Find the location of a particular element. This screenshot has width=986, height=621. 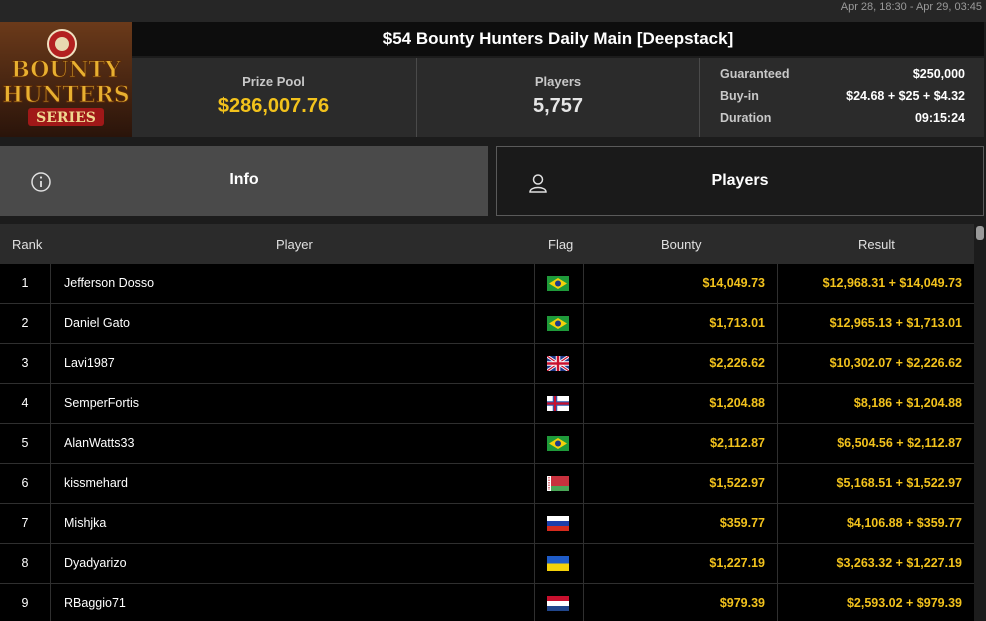

tab-info: Info is located at coordinates (244, 181).